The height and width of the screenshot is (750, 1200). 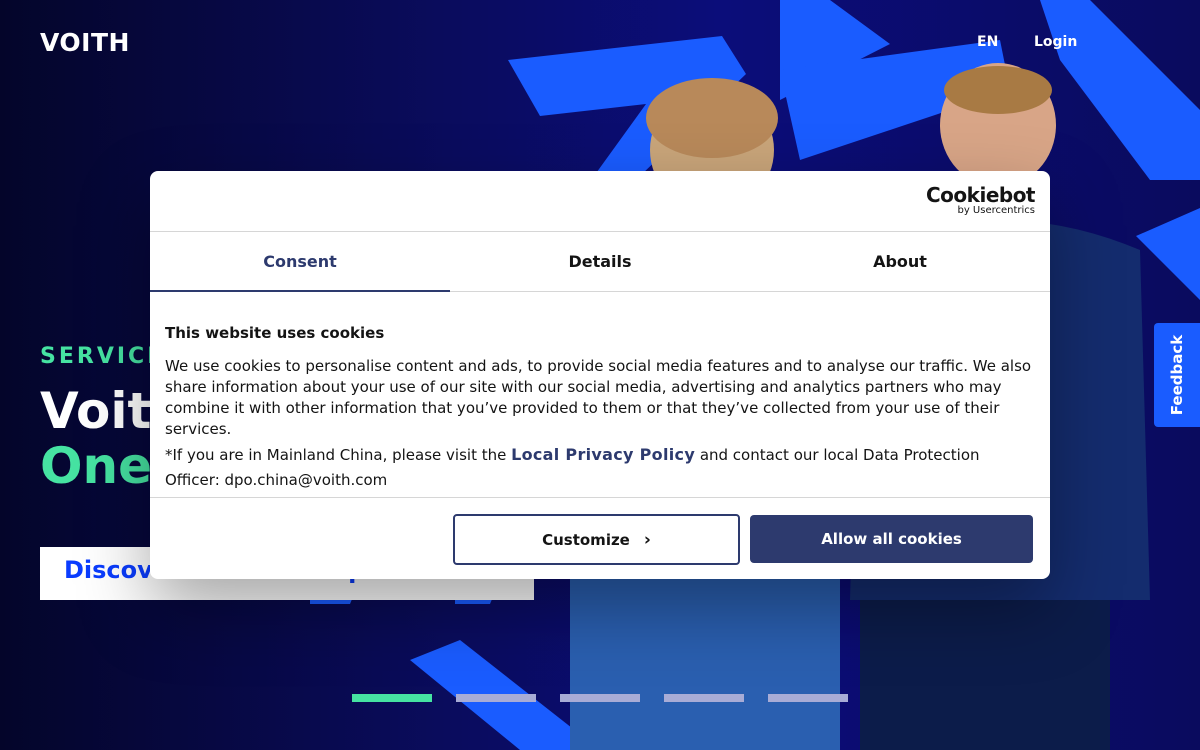 What do you see at coordinates (600, 201) in the screenshot?
I see `dialog-header: Cookiebot by Usercentrics` at bounding box center [600, 201].